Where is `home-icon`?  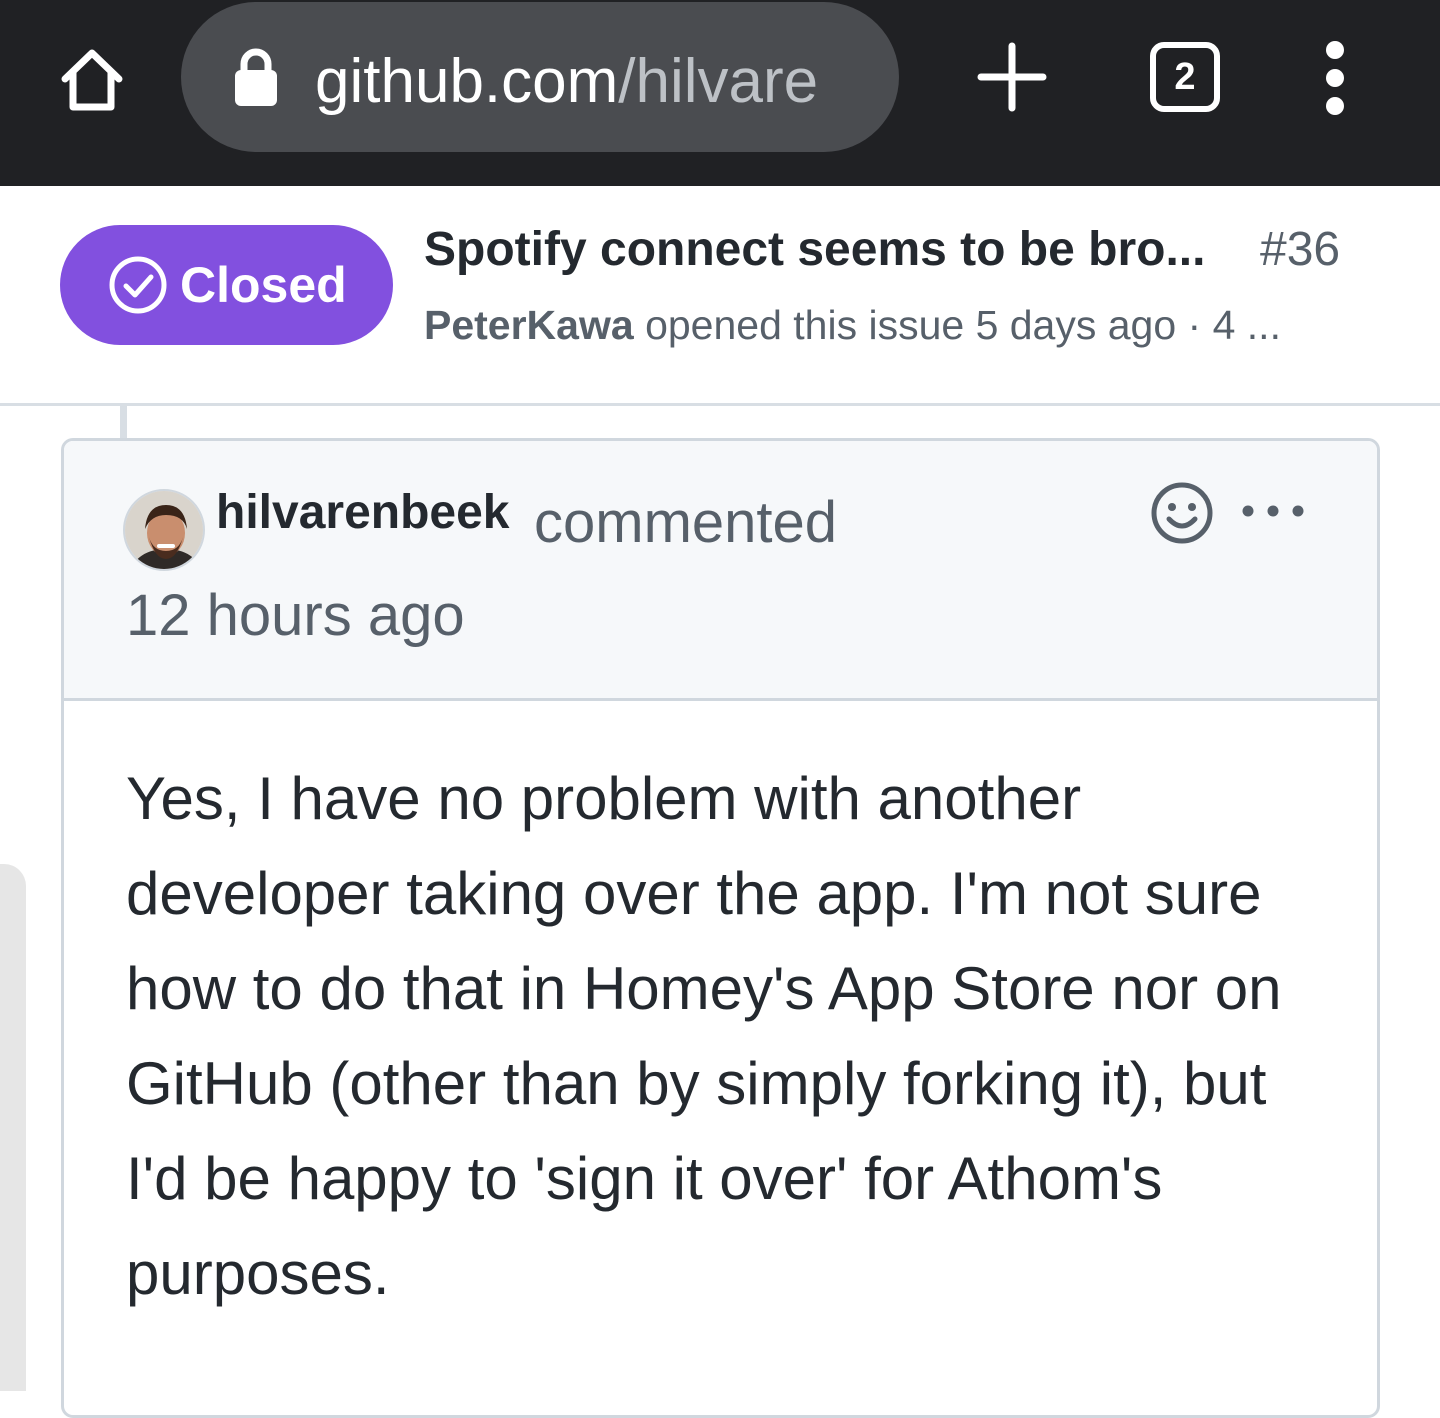 home-icon is located at coordinates (92, 80).